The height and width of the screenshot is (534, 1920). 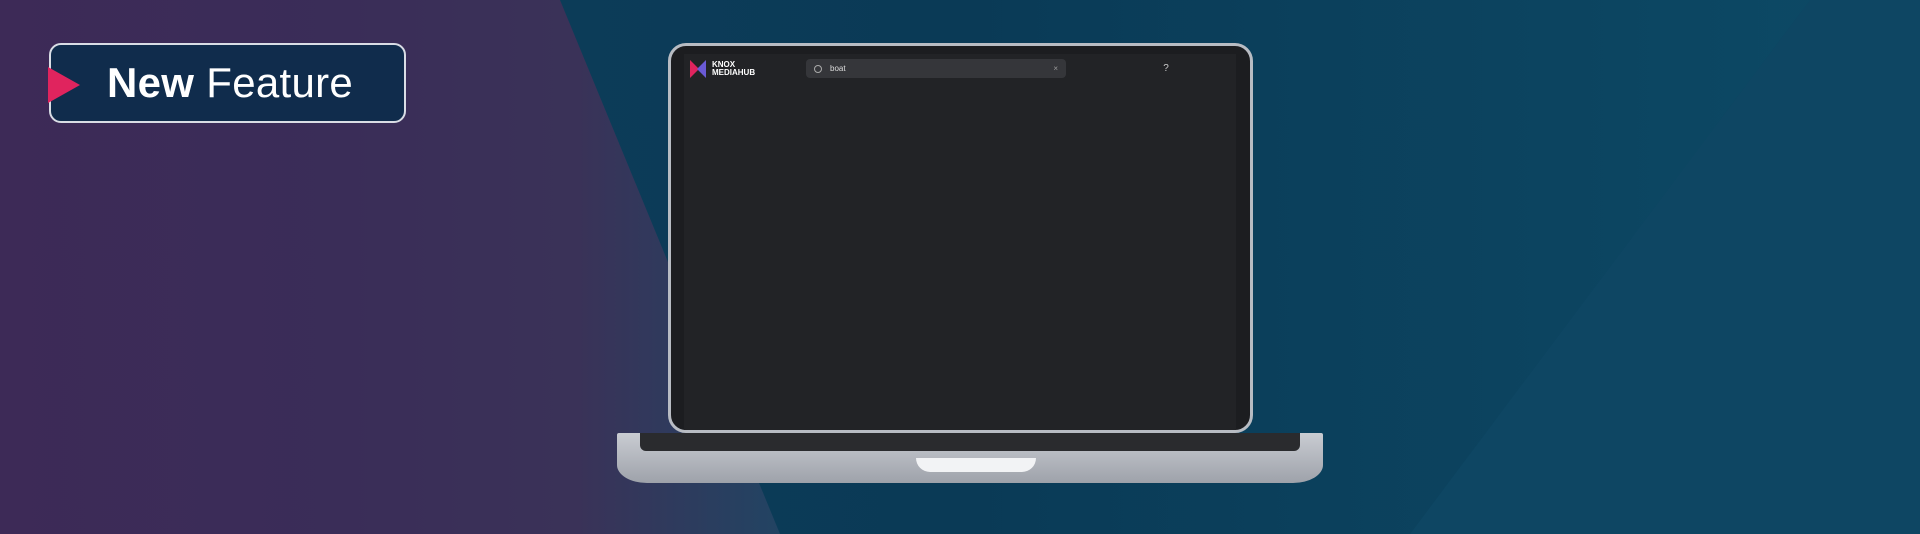 What do you see at coordinates (936, 68) in the screenshot?
I see `search-input: boat ×` at bounding box center [936, 68].